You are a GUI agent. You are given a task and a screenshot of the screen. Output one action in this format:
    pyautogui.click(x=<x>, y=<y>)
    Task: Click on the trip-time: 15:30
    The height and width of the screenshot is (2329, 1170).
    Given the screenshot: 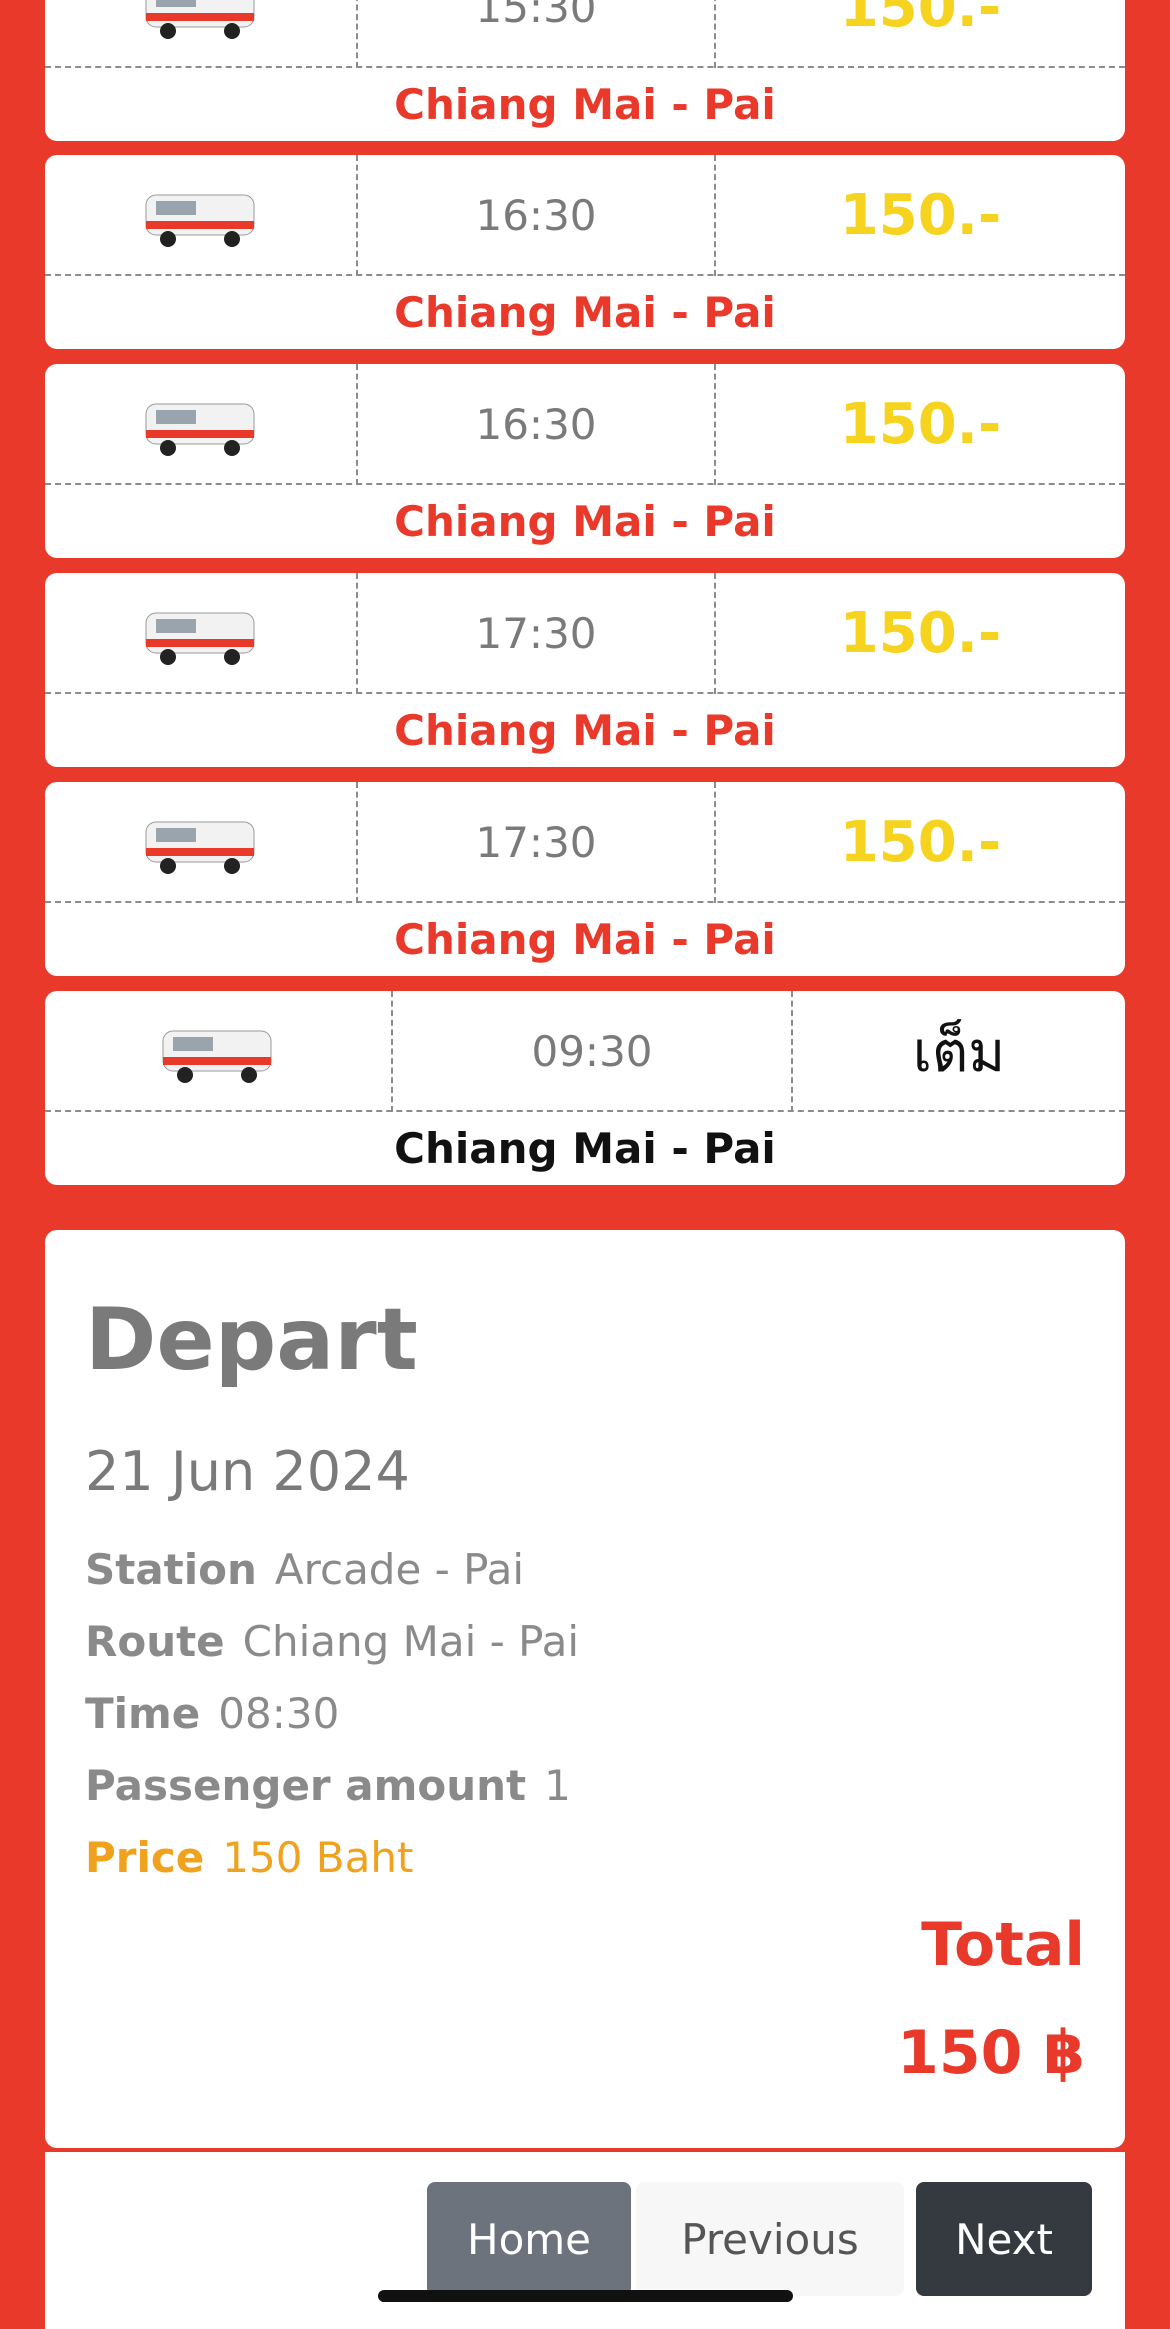 What is the action you would take?
    pyautogui.click(x=537, y=34)
    